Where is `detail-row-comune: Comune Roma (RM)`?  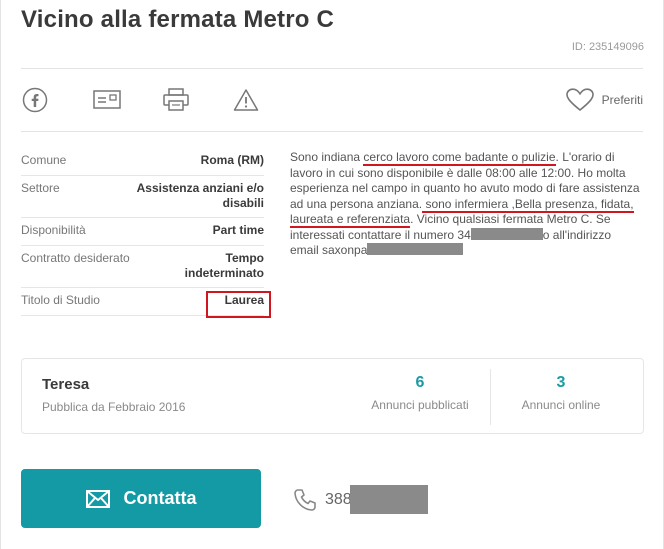 detail-row-comune: Comune Roma (RM) is located at coordinates (142, 162).